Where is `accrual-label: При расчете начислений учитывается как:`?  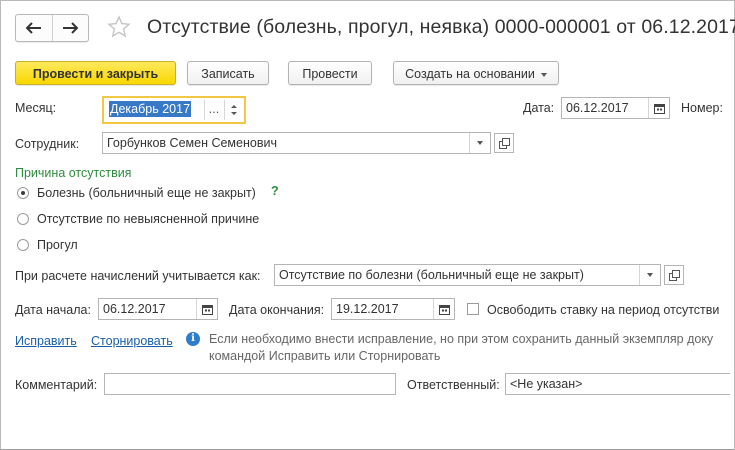 accrual-label: При расчете начислений учитывается как: is located at coordinates (138, 276).